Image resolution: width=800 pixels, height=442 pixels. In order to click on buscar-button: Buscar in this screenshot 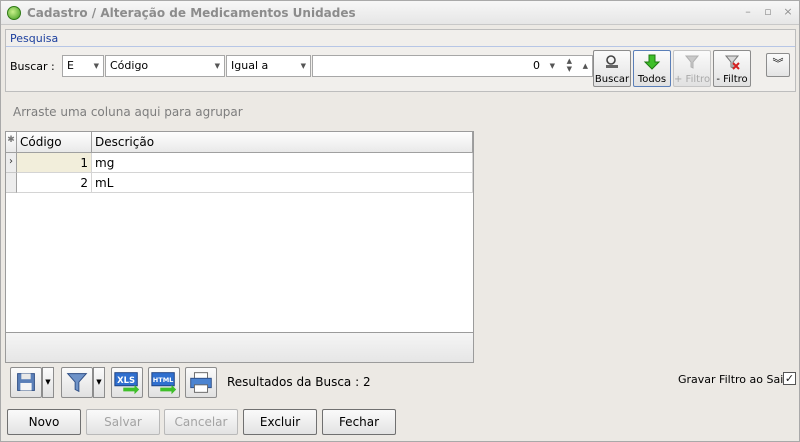, I will do `click(612, 68)`.